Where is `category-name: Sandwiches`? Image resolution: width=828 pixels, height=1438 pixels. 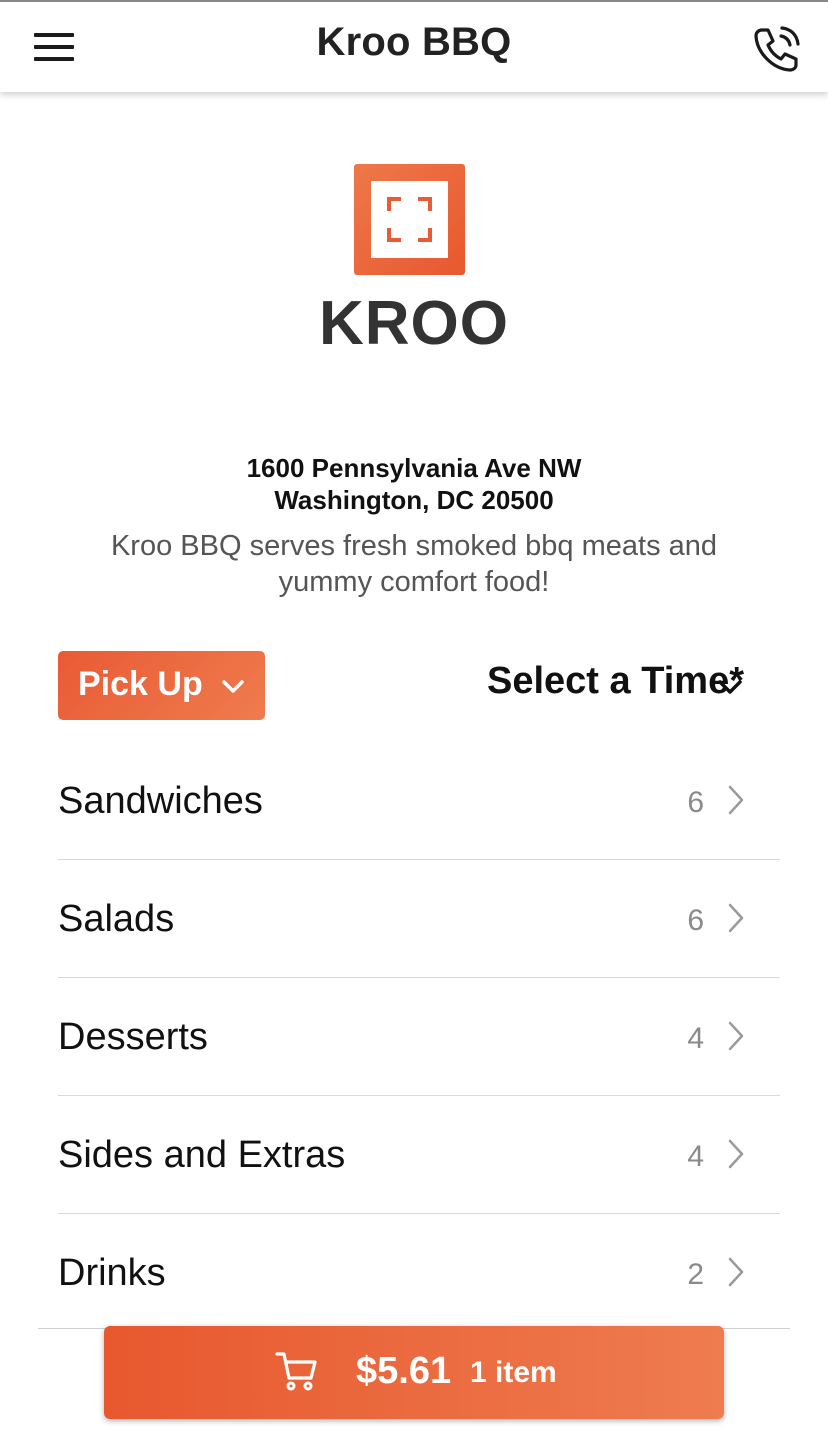 category-name: Sandwiches is located at coordinates (160, 801).